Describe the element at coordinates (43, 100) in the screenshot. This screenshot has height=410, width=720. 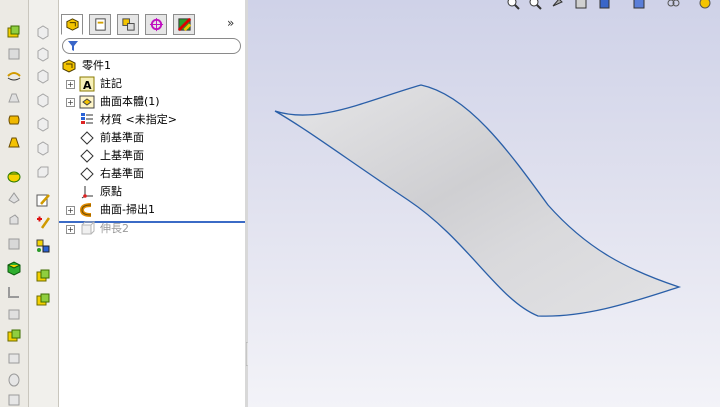
I see `loft-boss-button` at that location.